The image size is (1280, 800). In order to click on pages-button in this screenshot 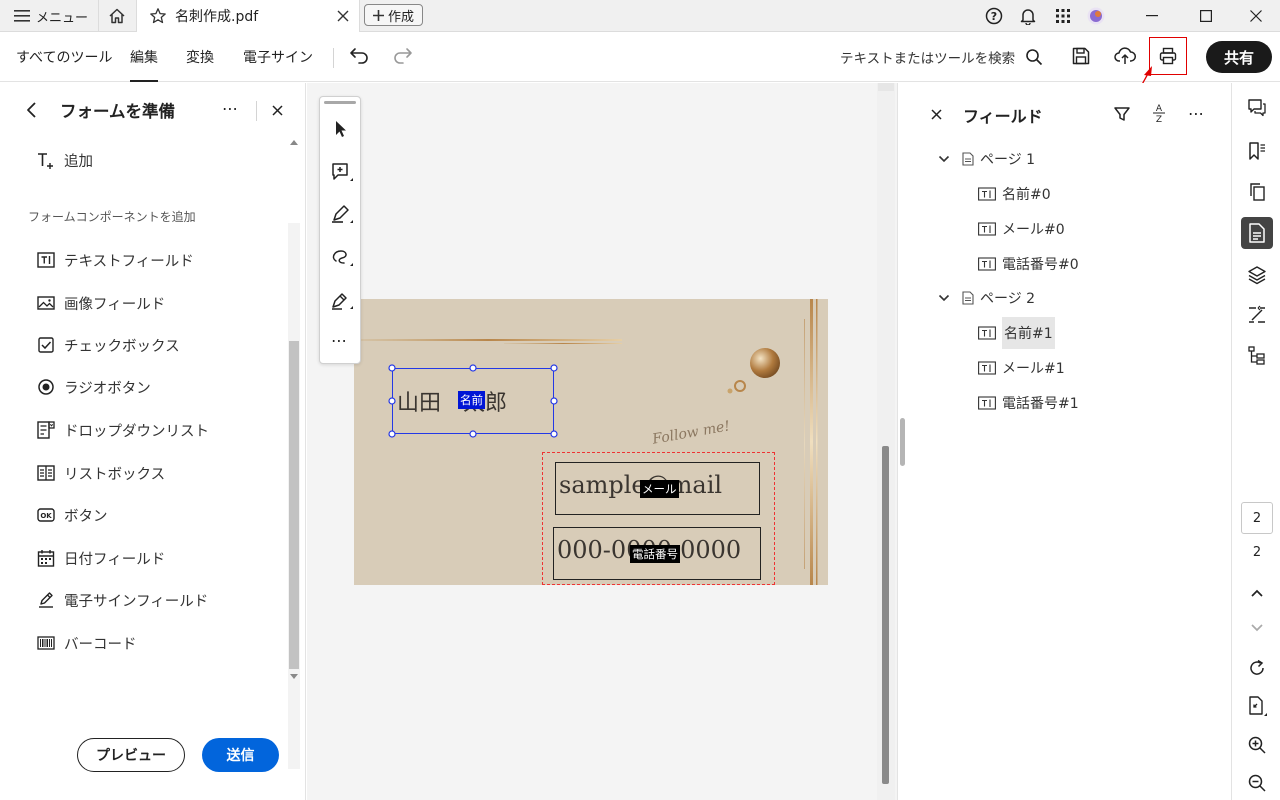, I will do `click(1257, 192)`.